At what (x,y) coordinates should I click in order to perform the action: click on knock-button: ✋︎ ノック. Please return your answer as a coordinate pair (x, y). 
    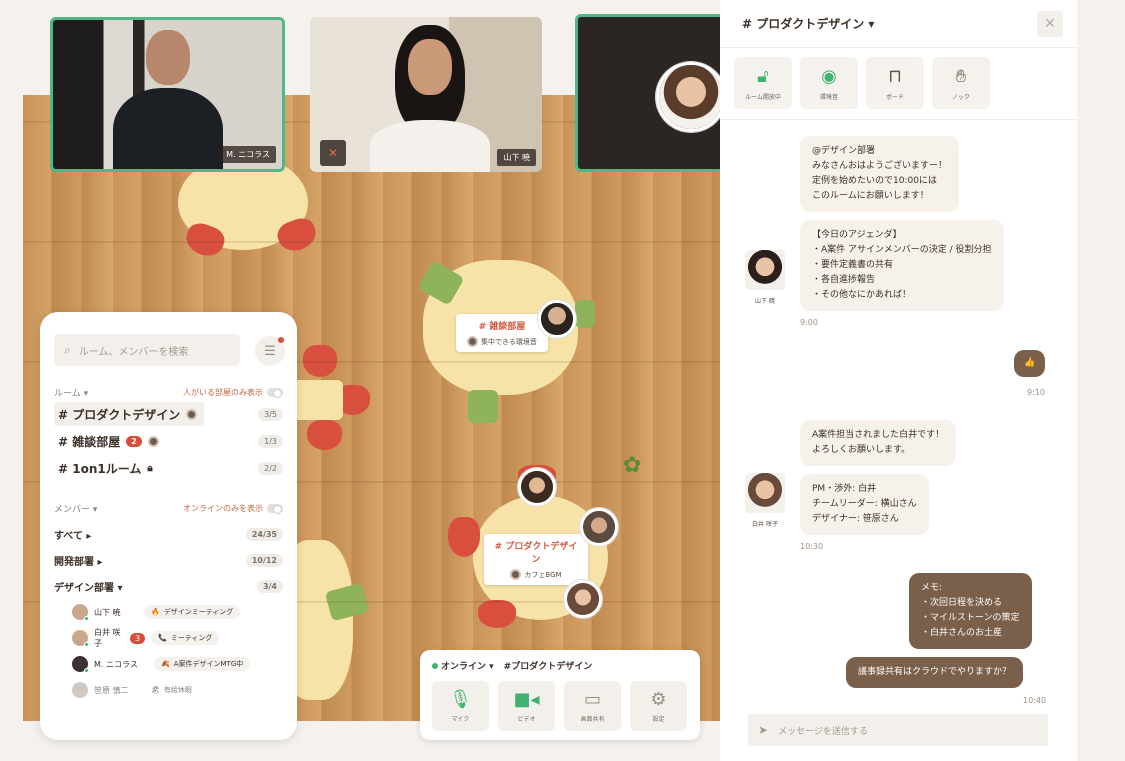
    Looking at the image, I should click on (961, 83).